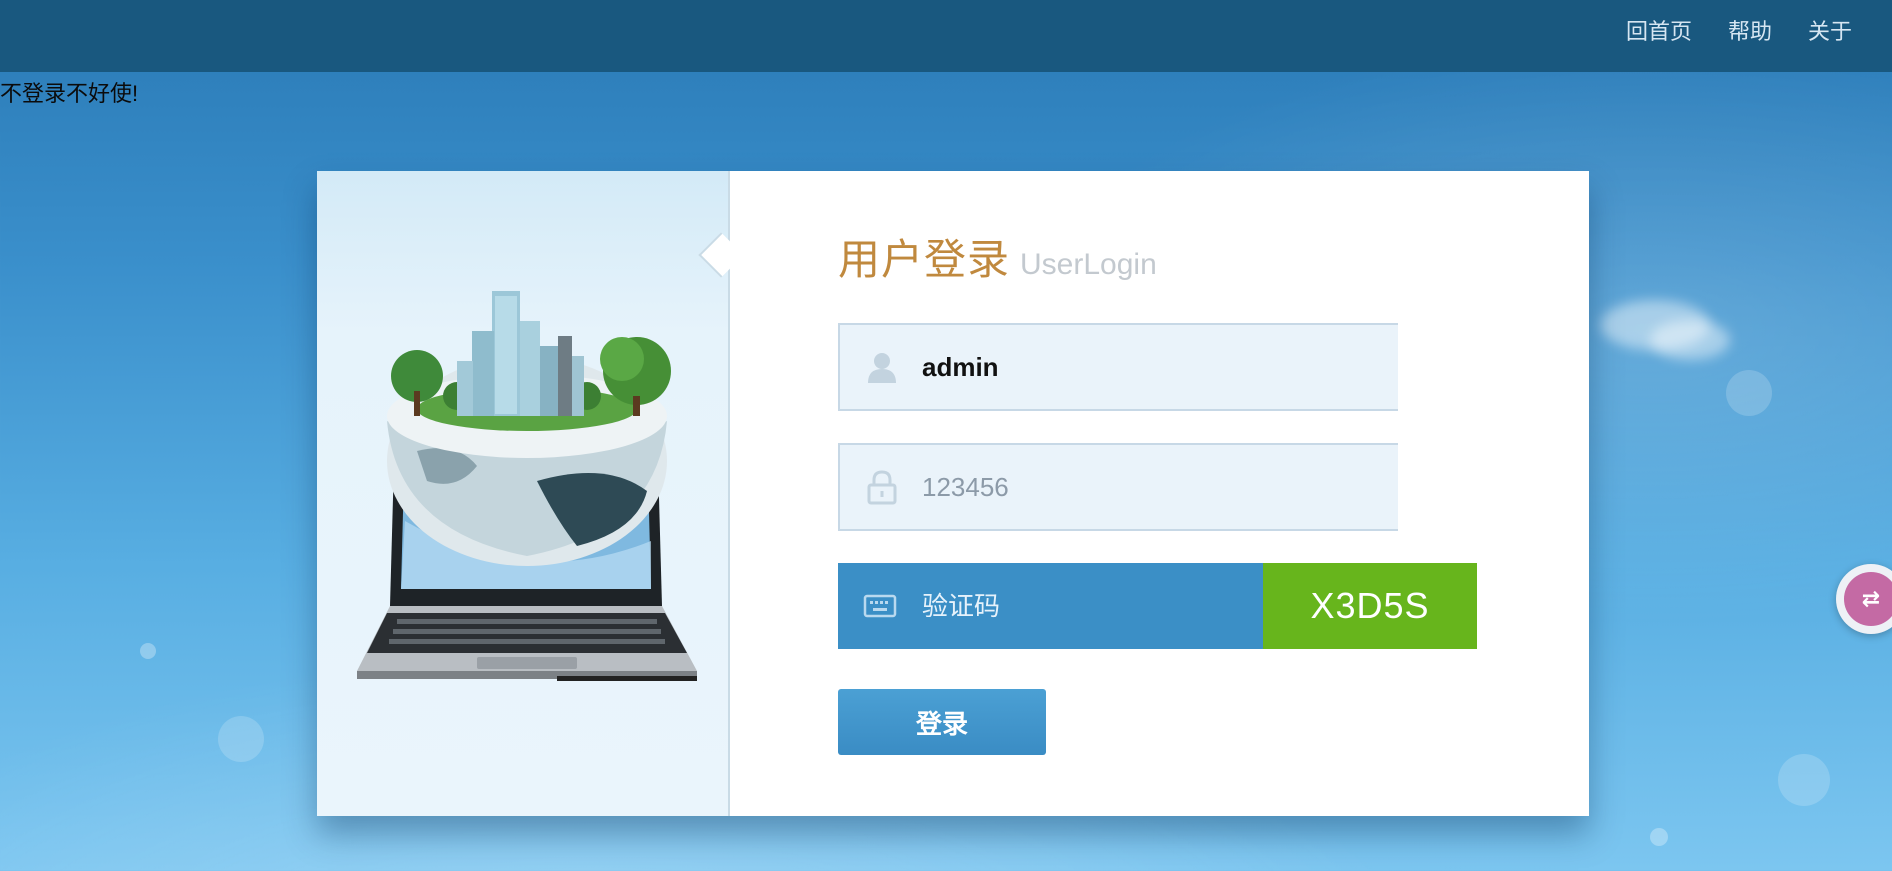 The image size is (1892, 871). I want to click on top-nav: 回首页 帮助 关于, so click(1739, 30).